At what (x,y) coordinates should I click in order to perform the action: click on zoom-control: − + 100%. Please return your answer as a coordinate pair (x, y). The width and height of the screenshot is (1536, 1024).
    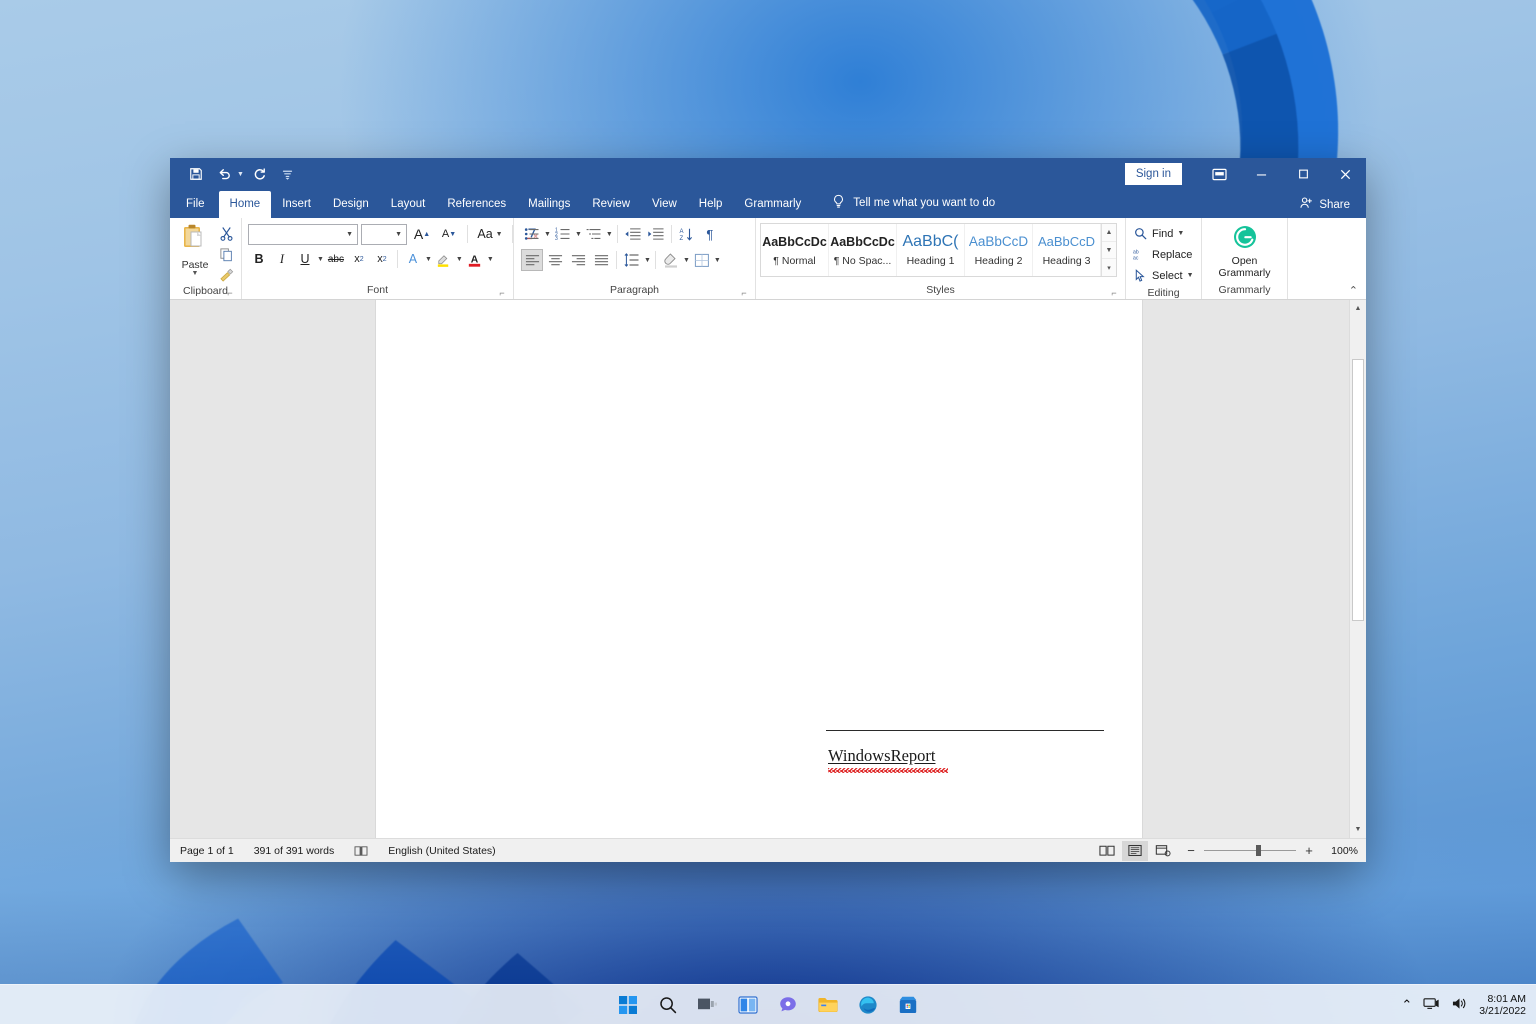
    Looking at the image, I should click on (1271, 850).